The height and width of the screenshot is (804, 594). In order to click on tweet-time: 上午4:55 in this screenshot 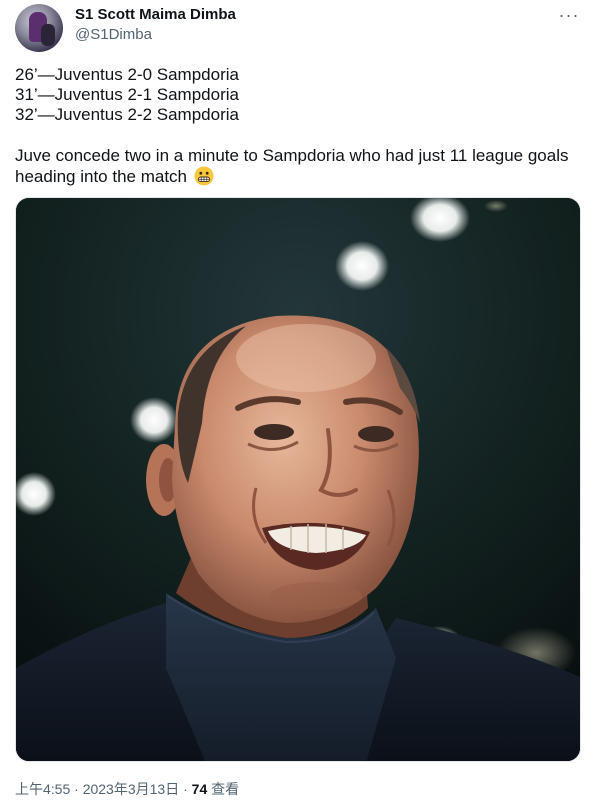, I will do `click(42, 789)`.